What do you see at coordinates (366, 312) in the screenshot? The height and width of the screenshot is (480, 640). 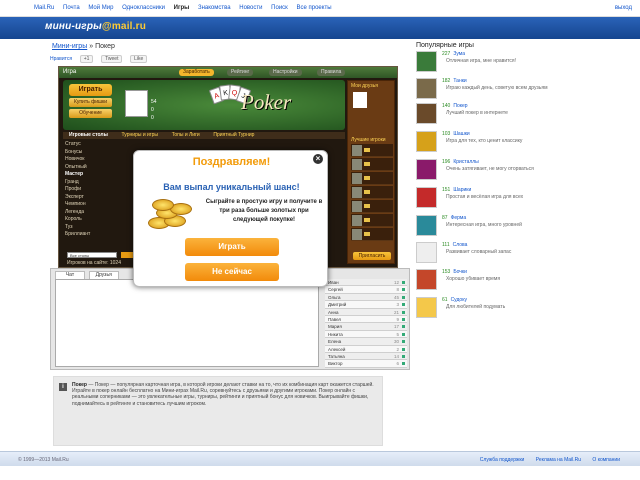 I see `player-row: Анна 21` at bounding box center [366, 312].